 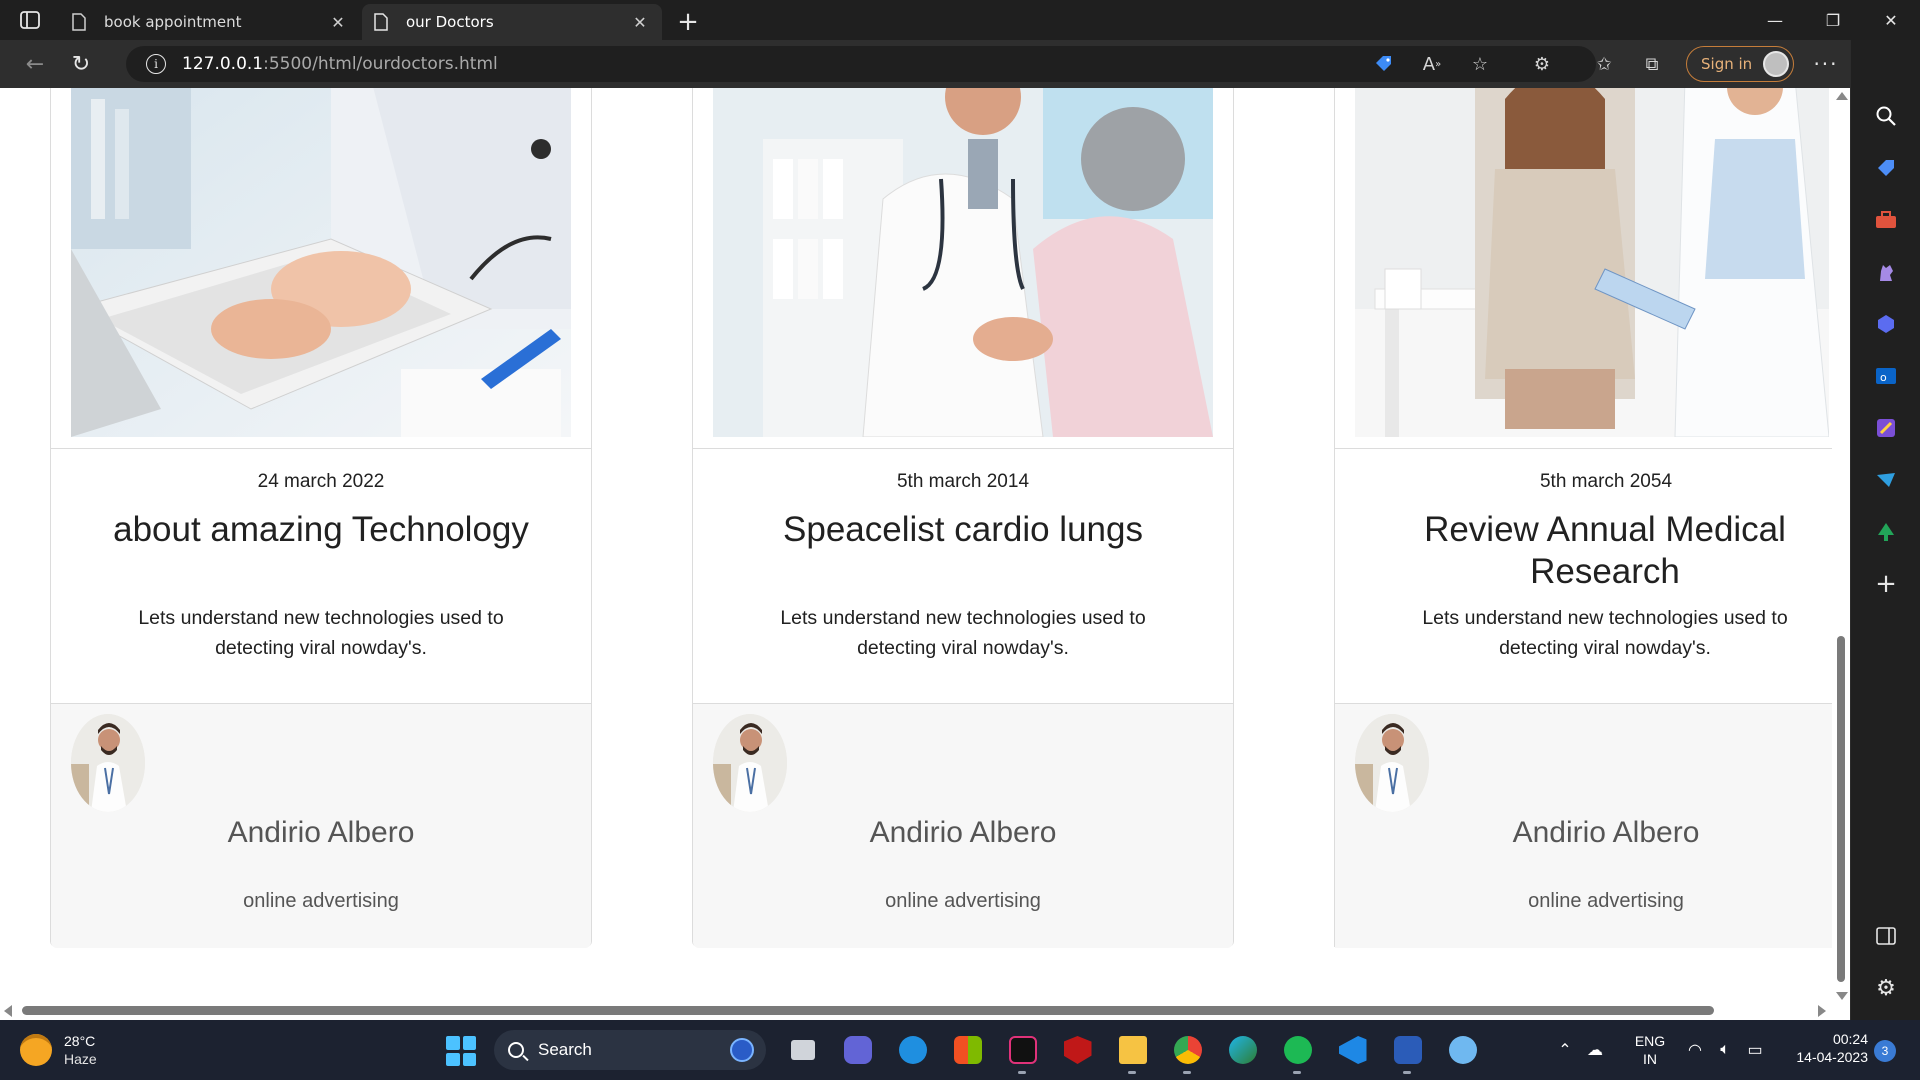 I want to click on card-date: 24 march 2022, so click(x=321, y=481).